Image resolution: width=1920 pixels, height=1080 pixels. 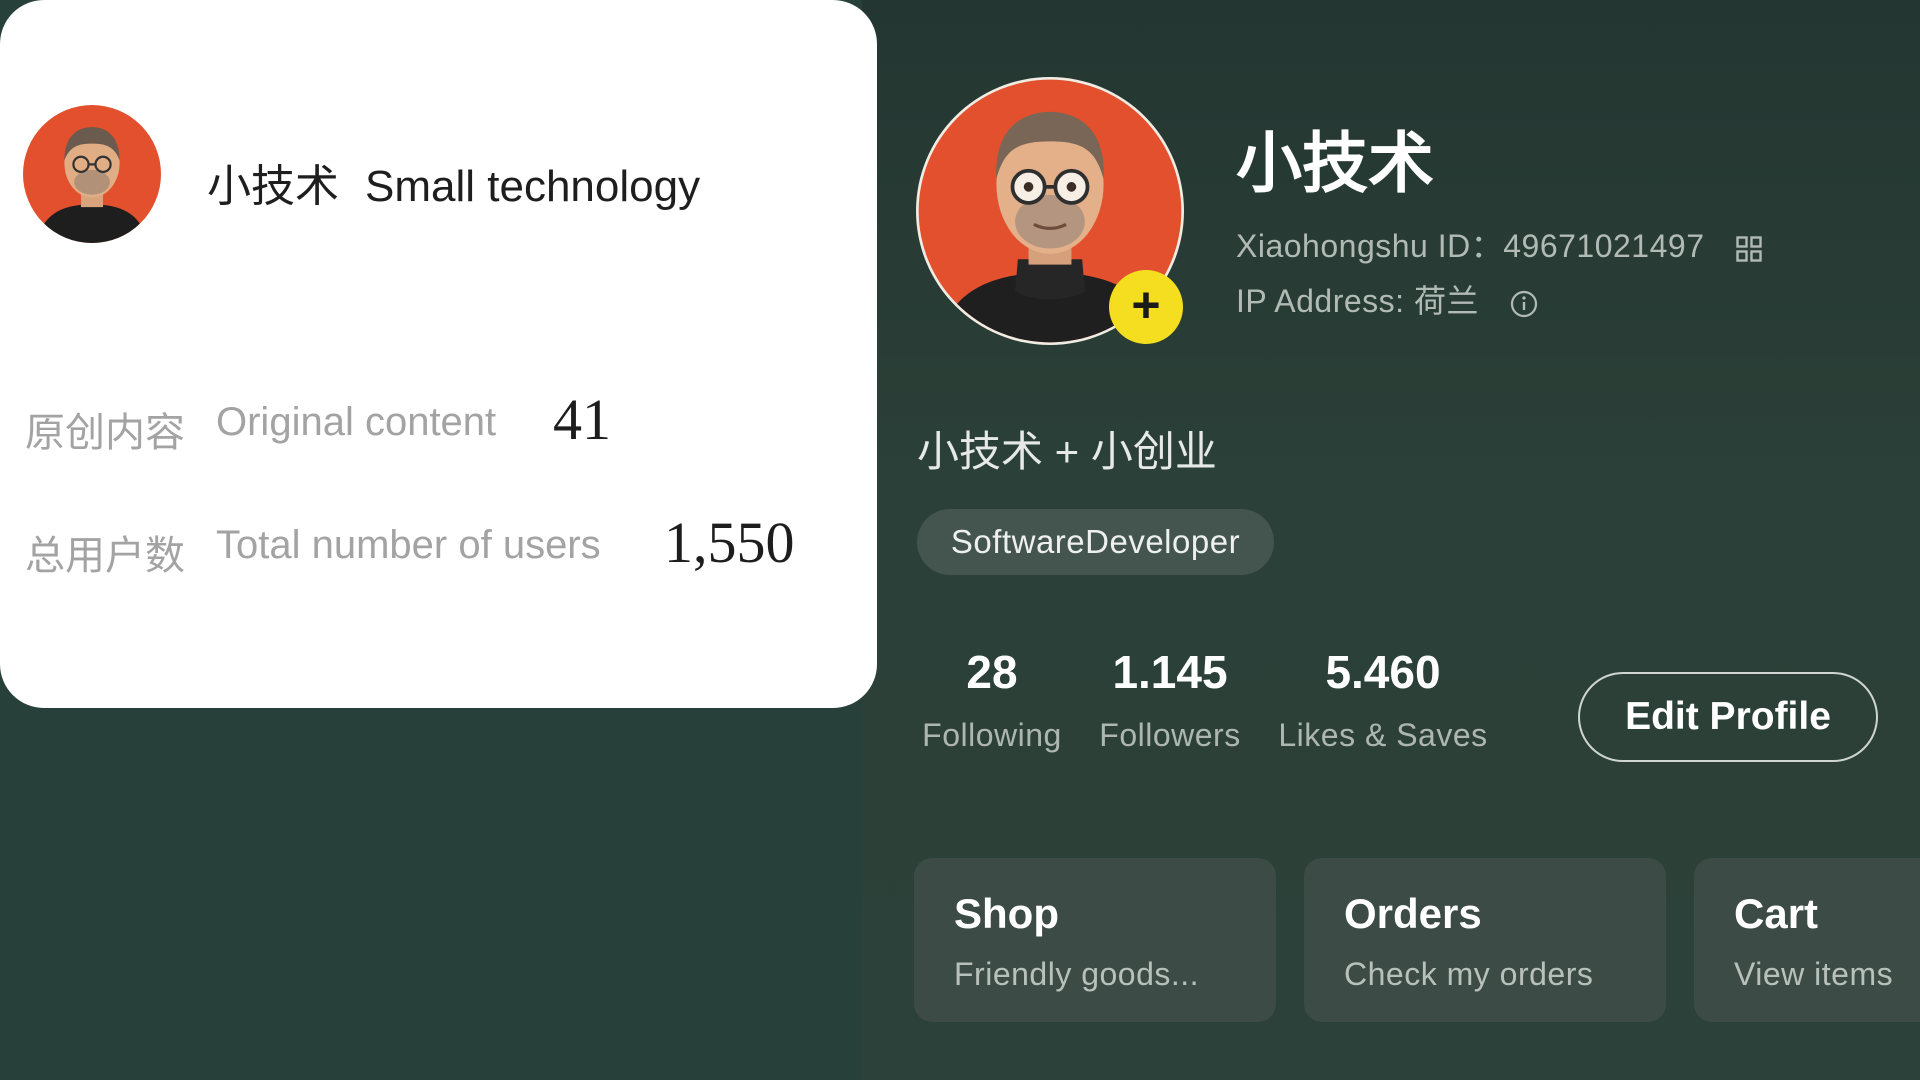 I want to click on summary-name: 小技术 Small technology, so click(x=453, y=182).